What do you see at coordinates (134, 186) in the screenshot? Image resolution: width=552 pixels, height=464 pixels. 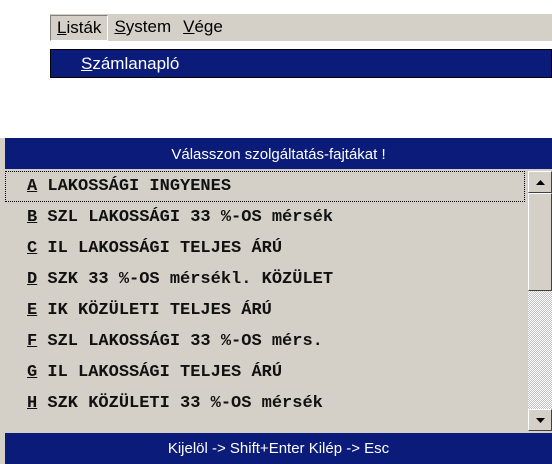 I see `item-label: LAKOSSÁGI INGYENES` at bounding box center [134, 186].